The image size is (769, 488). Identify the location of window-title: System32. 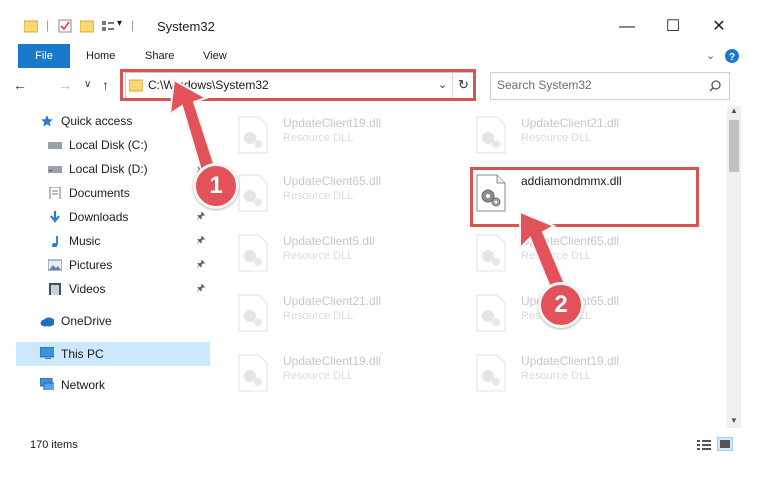
(186, 26).